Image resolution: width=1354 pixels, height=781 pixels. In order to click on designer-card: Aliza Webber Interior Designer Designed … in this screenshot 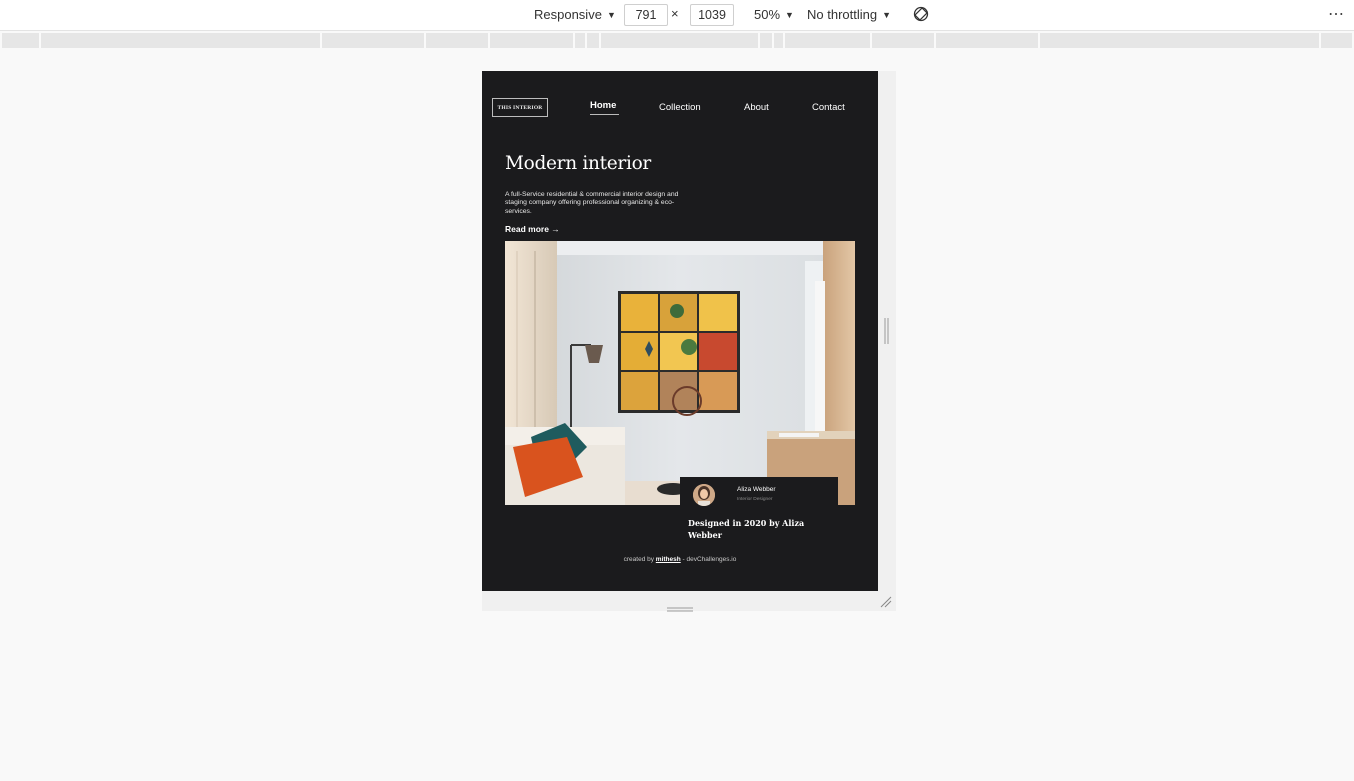, I will do `click(759, 508)`.